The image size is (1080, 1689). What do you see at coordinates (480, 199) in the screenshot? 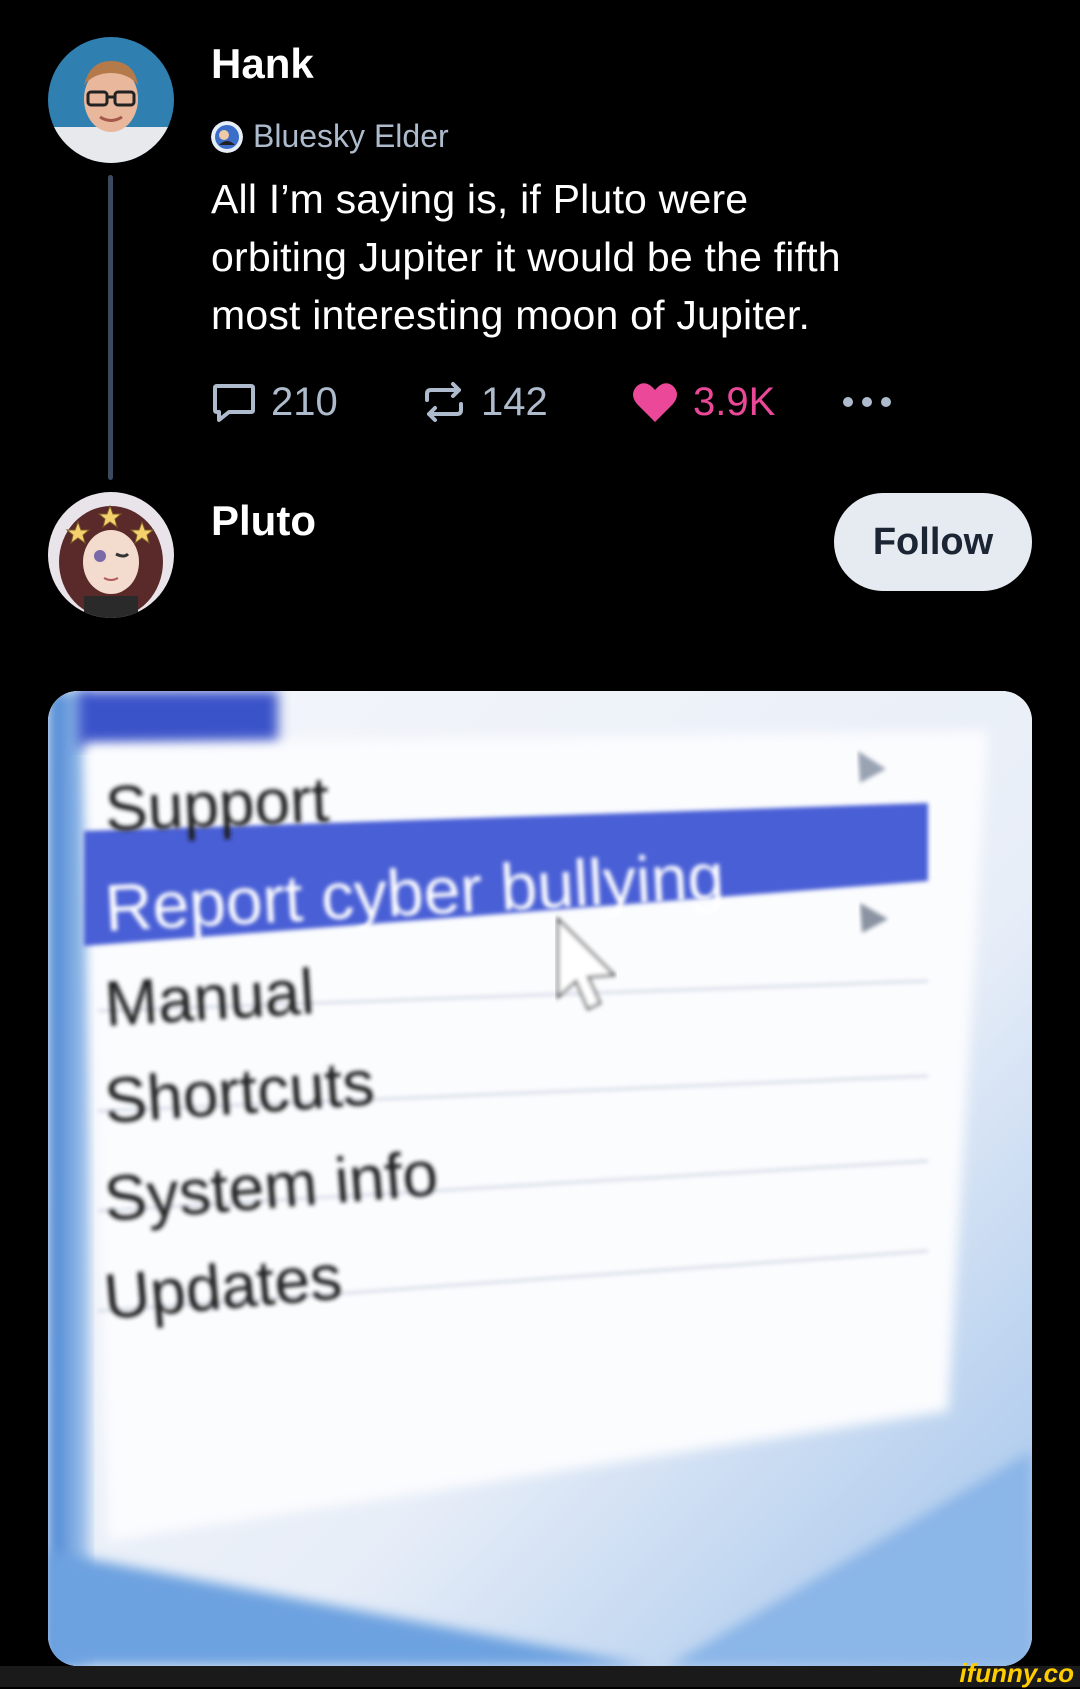
I see `post-text-line: All I’m saying is, if Pluto were` at bounding box center [480, 199].